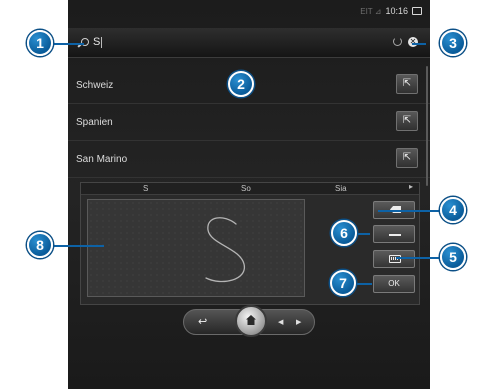  Describe the element at coordinates (98, 42) in the screenshot. I see `search-input: S` at that location.